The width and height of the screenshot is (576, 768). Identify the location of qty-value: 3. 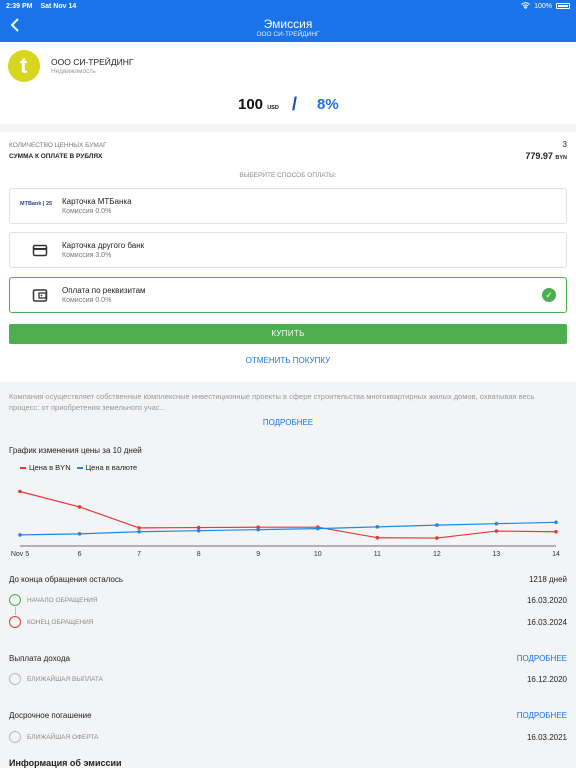
(564, 144).